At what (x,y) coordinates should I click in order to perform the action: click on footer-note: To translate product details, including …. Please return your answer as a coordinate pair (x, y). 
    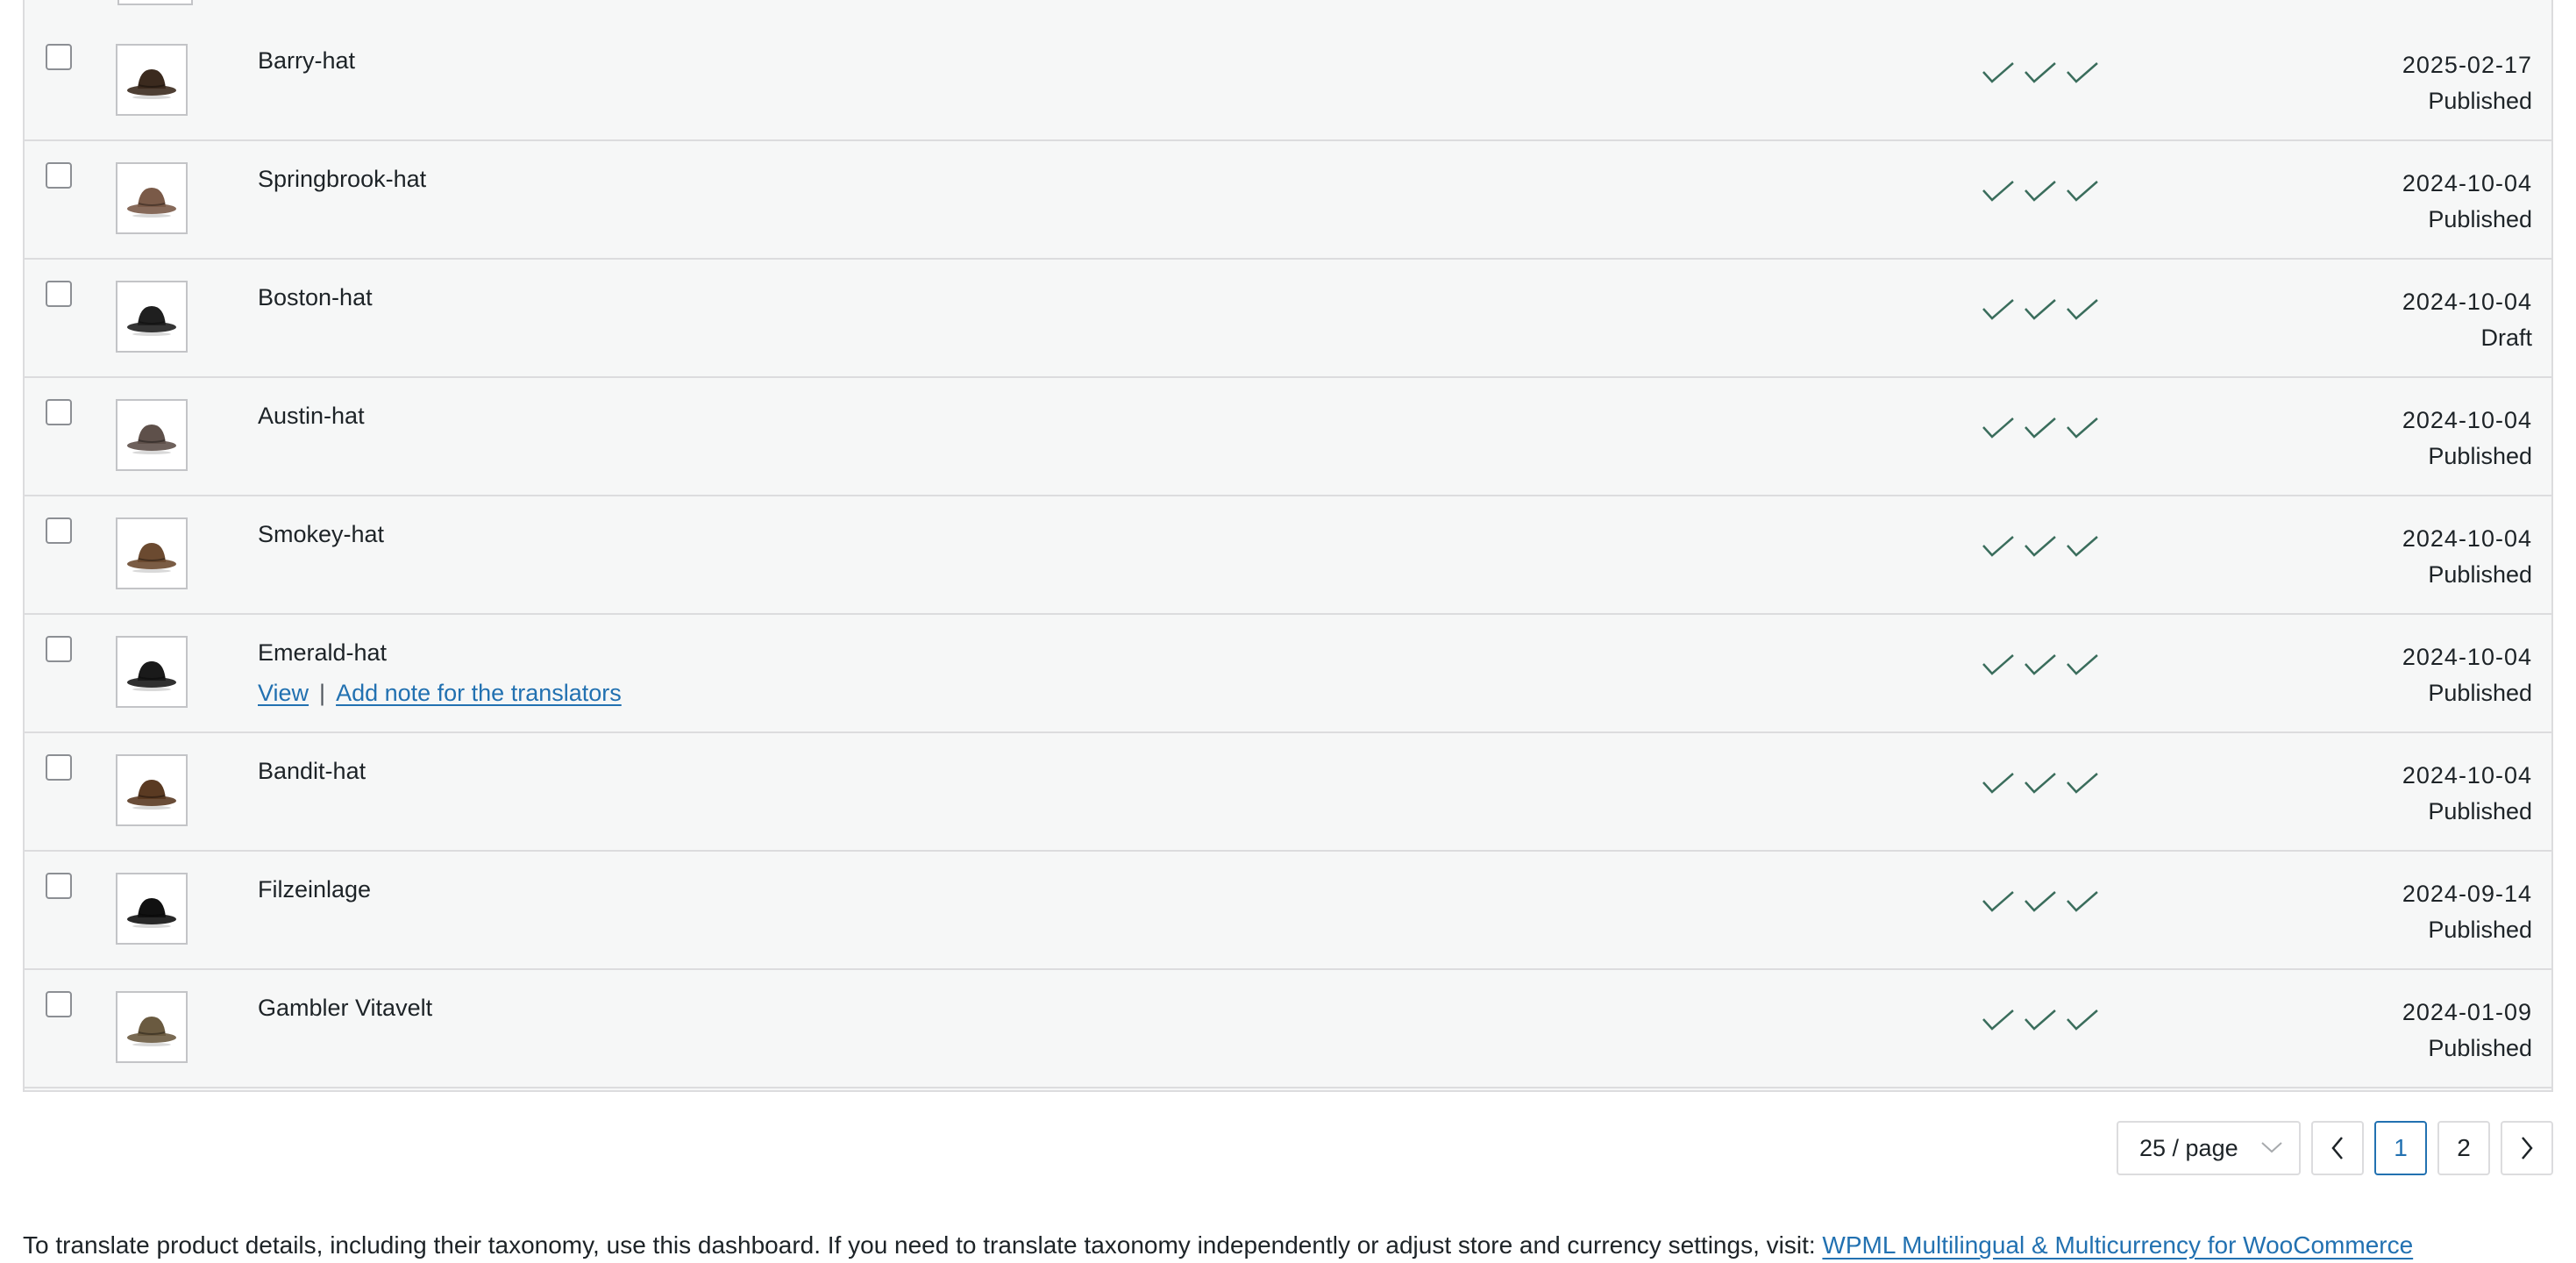
    Looking at the image, I should click on (1218, 1245).